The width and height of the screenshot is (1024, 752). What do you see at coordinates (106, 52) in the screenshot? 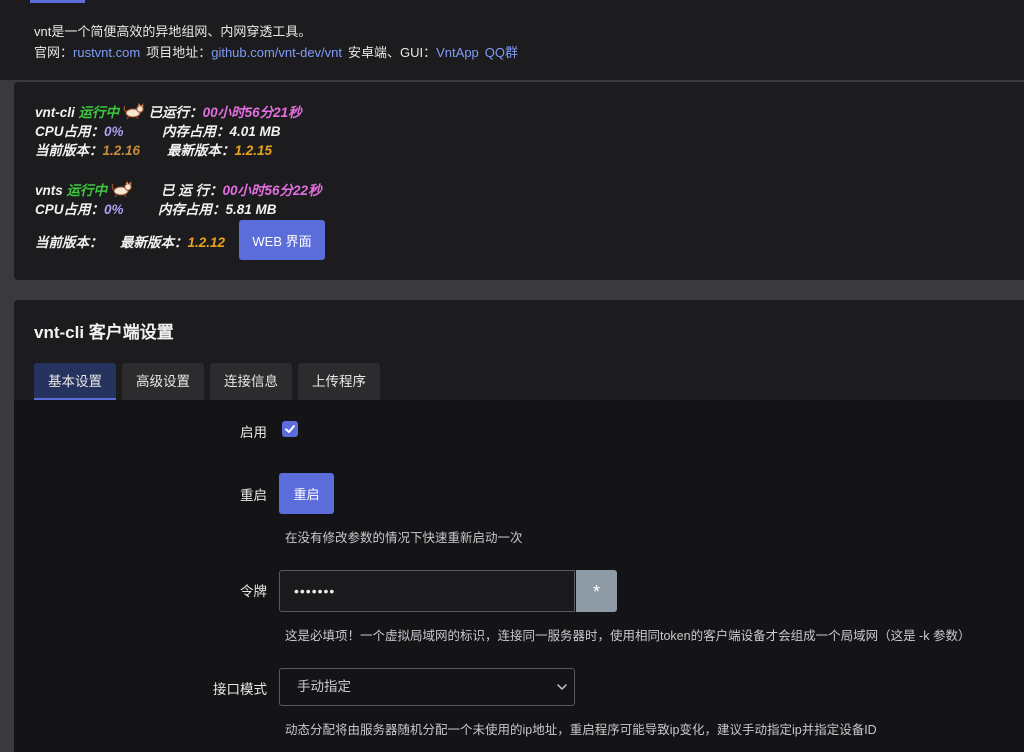
I see `site-link: rustvnt.com` at bounding box center [106, 52].